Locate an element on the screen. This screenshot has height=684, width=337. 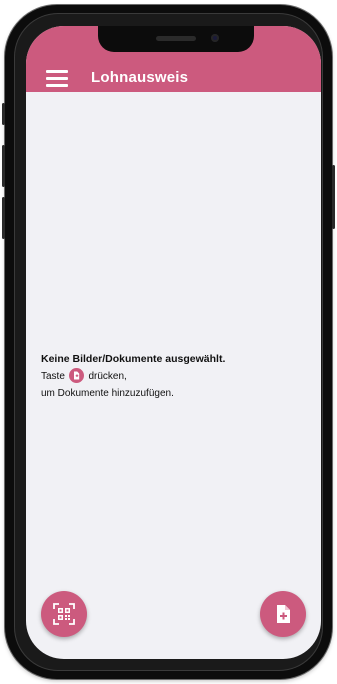
speaker-grille is located at coordinates (176, 38).